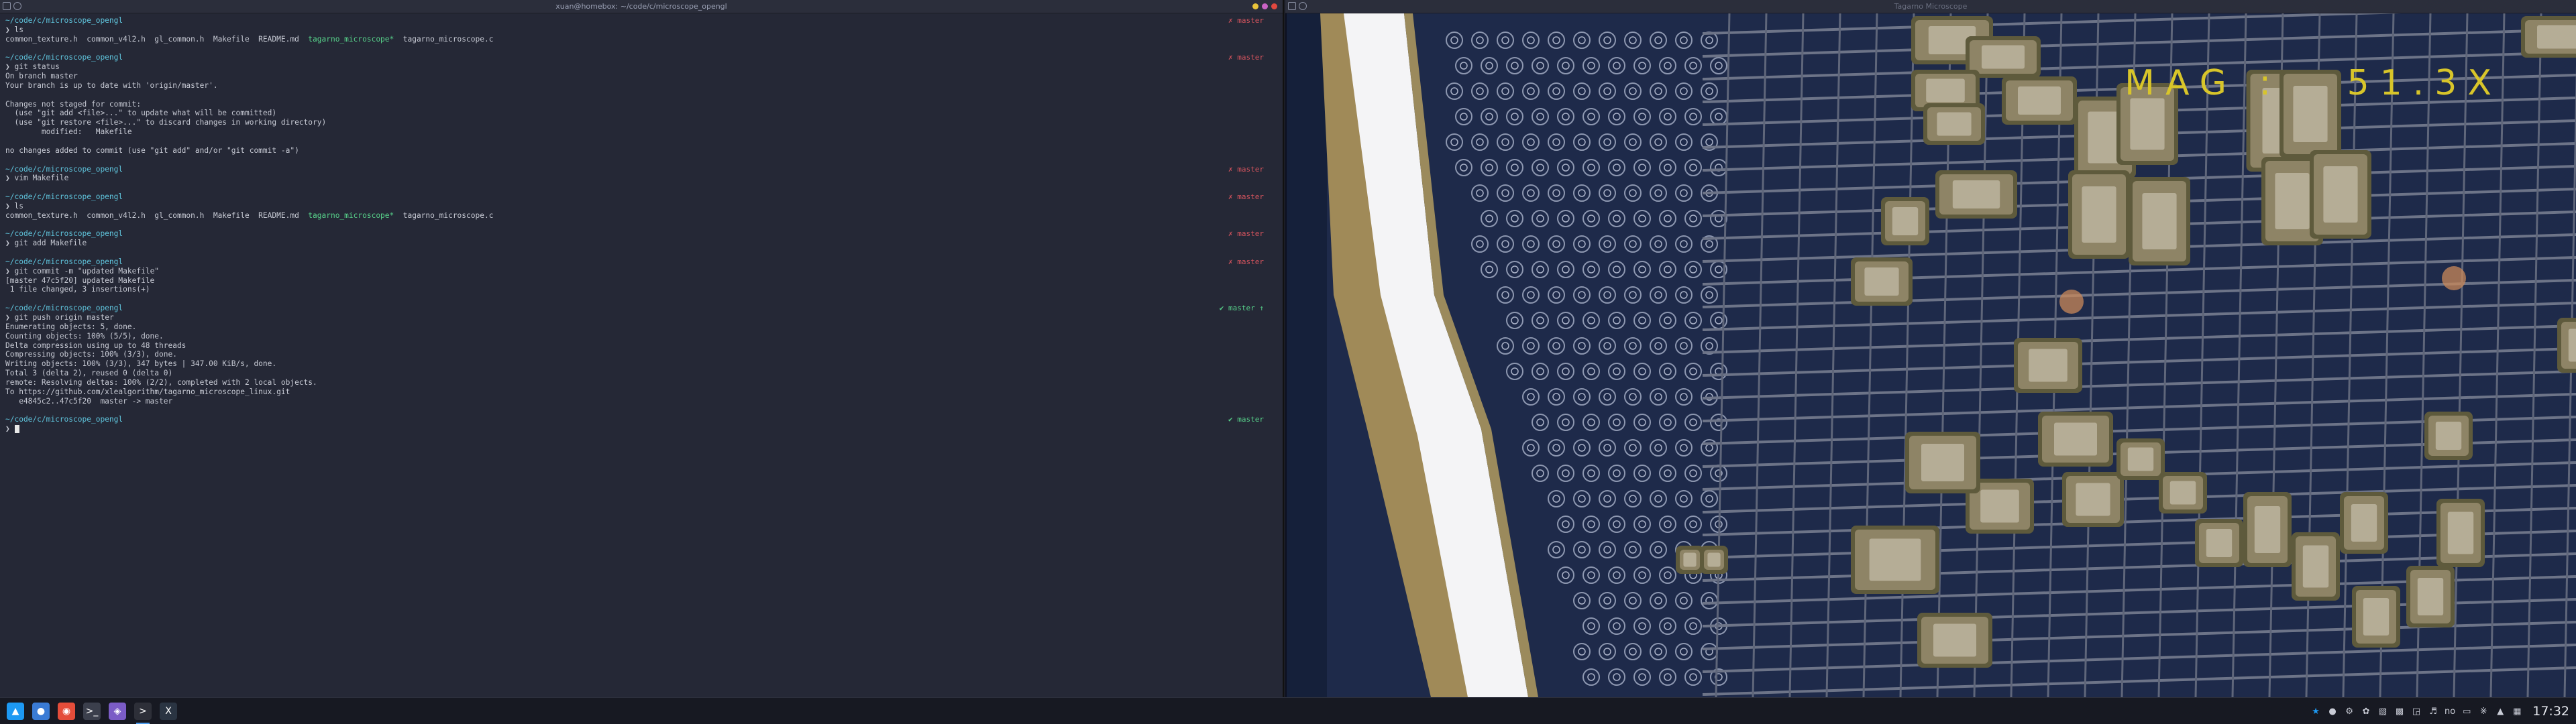 This screenshot has width=2576, height=724. Describe the element at coordinates (2483, 711) in the screenshot. I see `bluetooth-icon: ※` at that location.